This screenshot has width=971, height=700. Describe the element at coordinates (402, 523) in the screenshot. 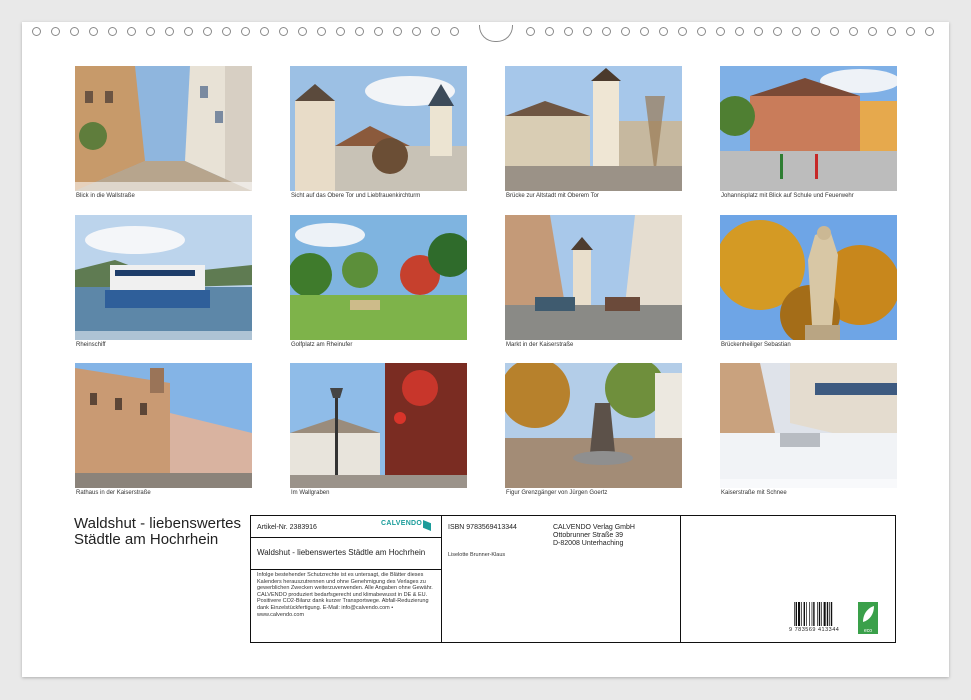

I see `calvendo-logo: CALVENDO` at that location.